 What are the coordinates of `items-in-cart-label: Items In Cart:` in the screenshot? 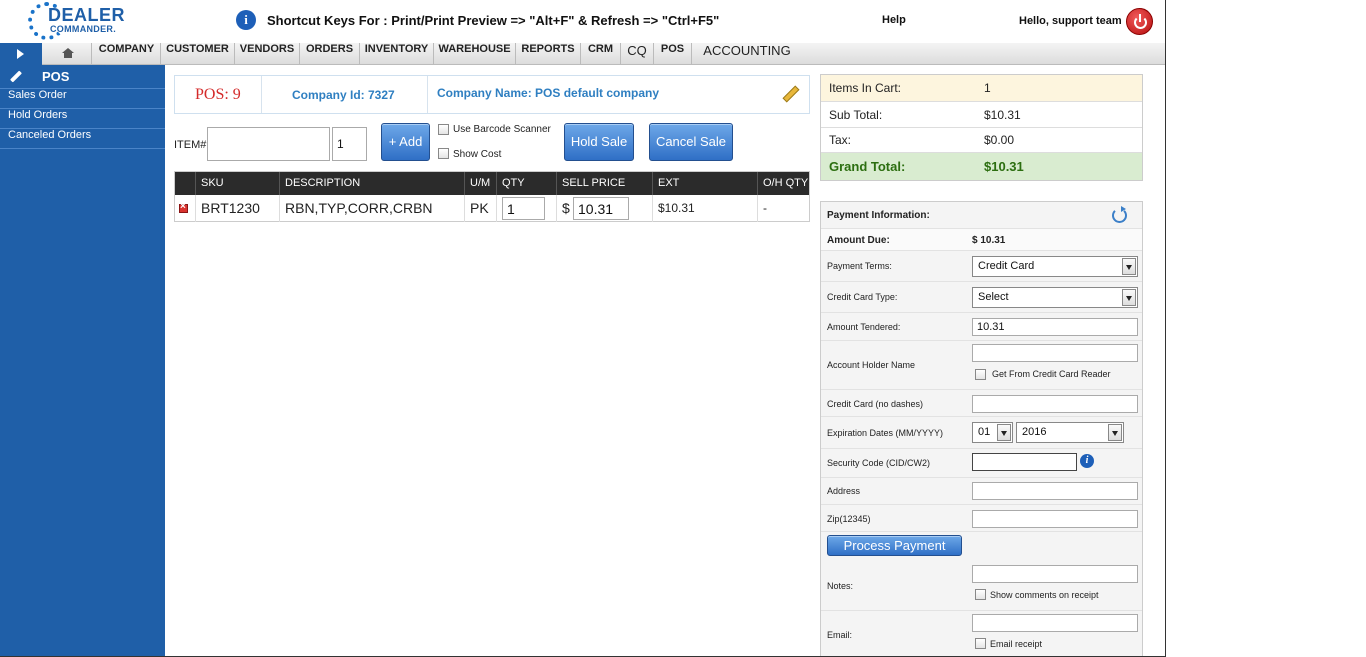 It's located at (865, 88).